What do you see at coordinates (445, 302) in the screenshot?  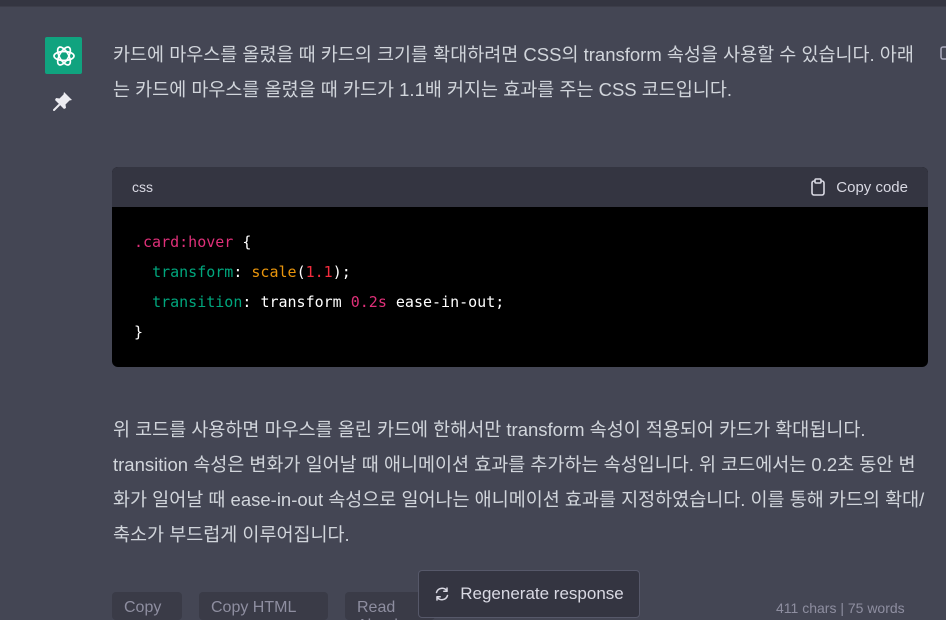 I see `code-easing: ease-in-out;` at bounding box center [445, 302].